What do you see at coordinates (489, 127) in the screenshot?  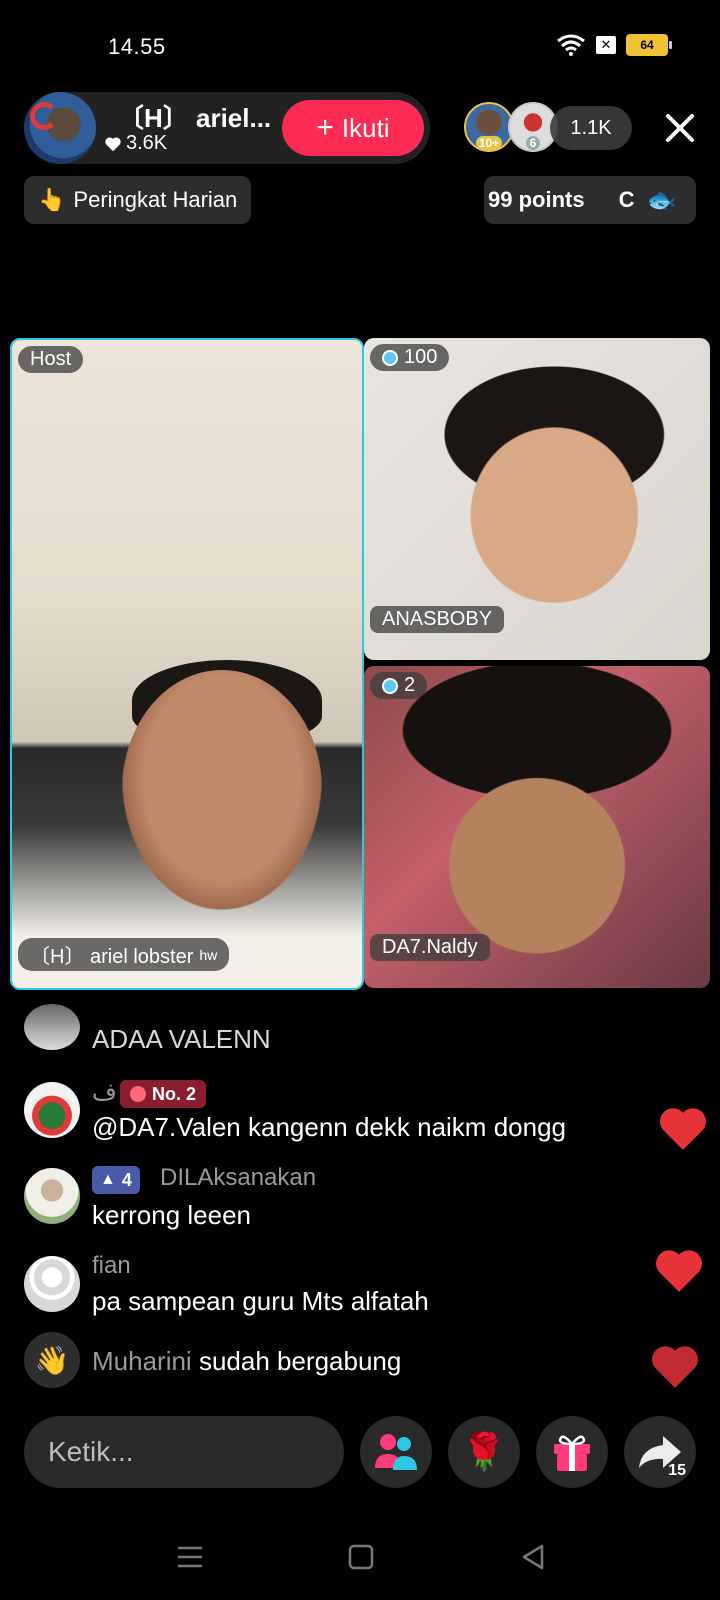 I see `viewer-avatar-1: 10+` at bounding box center [489, 127].